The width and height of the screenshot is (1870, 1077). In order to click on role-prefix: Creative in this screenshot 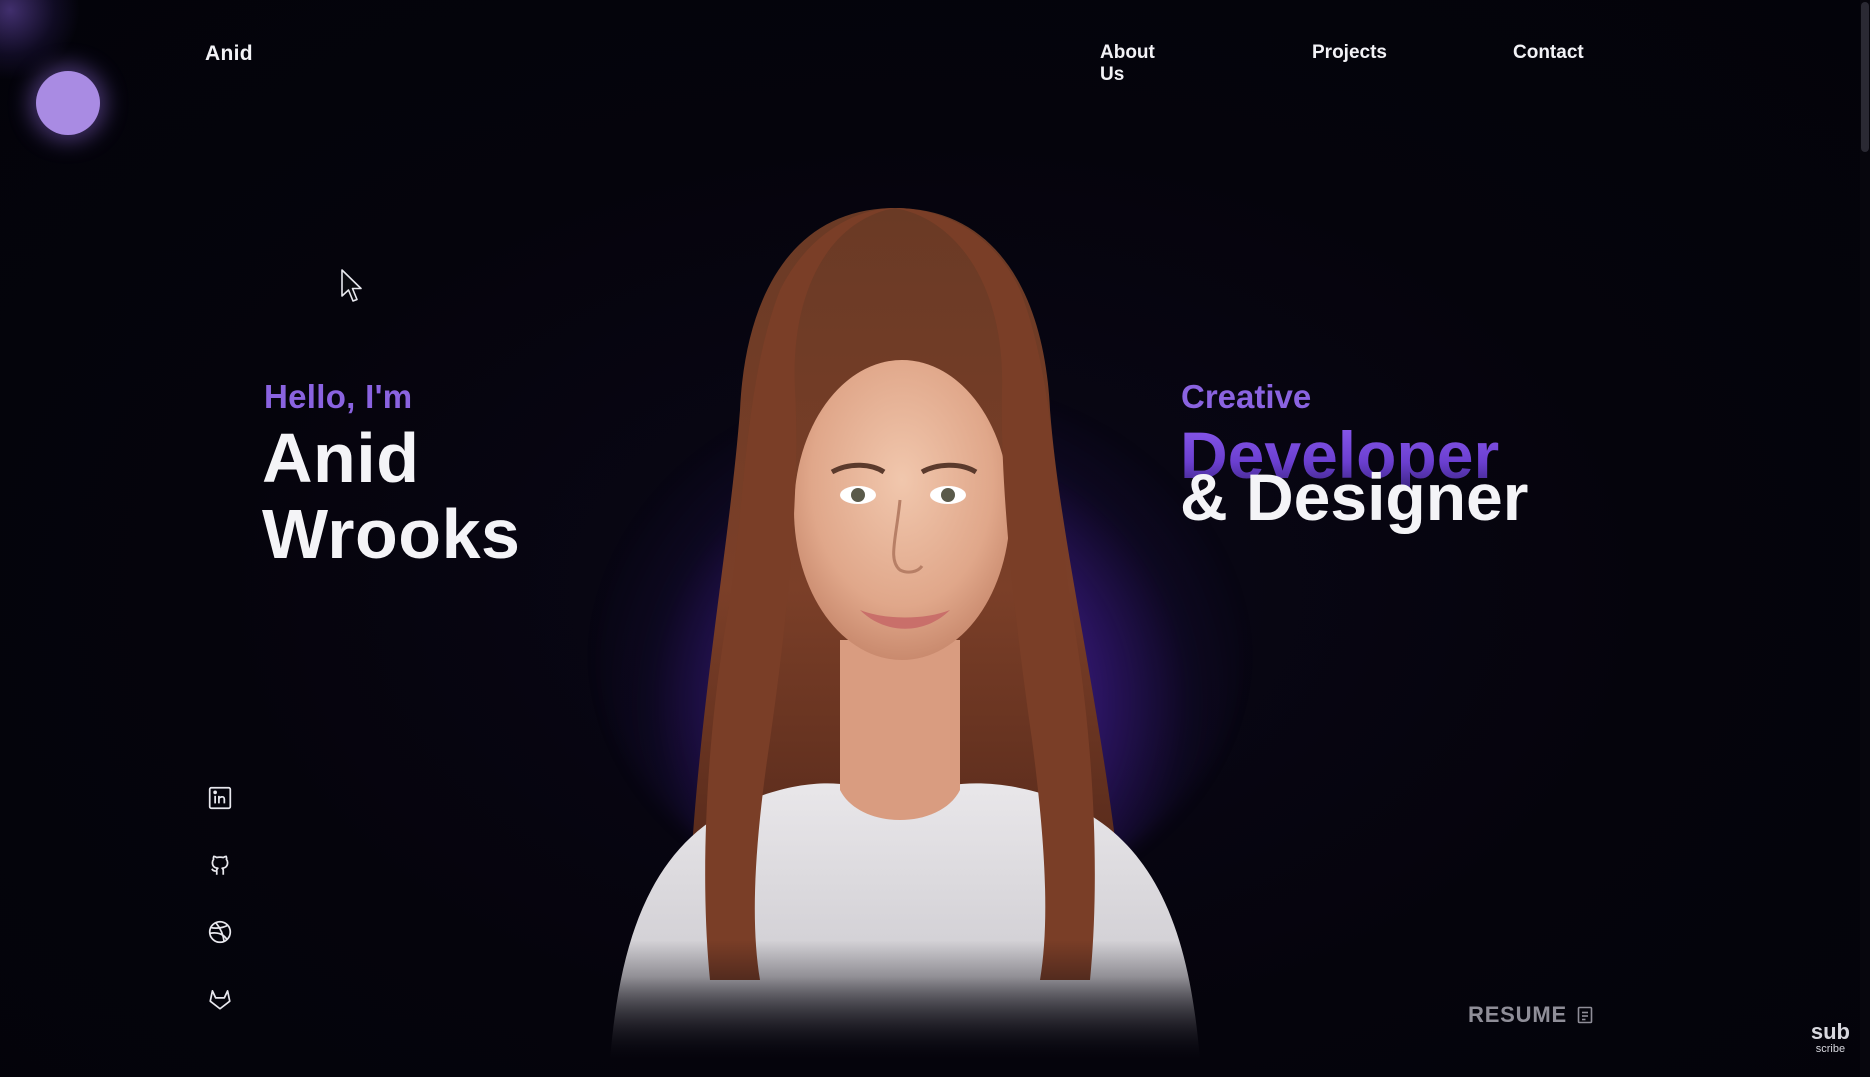, I will do `click(1246, 396)`.